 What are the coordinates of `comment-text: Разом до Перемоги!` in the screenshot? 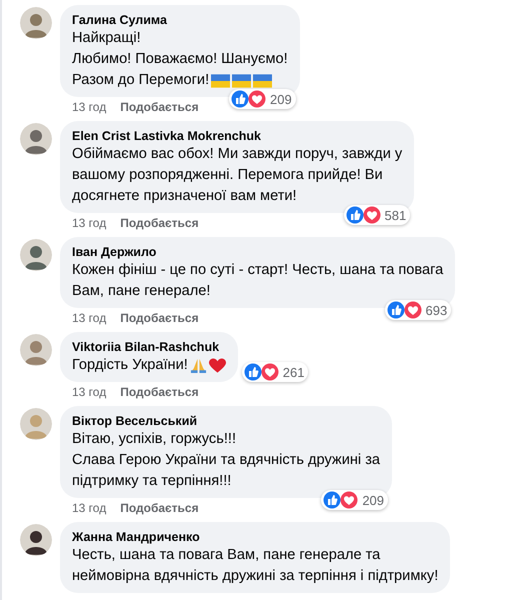 It's located at (141, 80).